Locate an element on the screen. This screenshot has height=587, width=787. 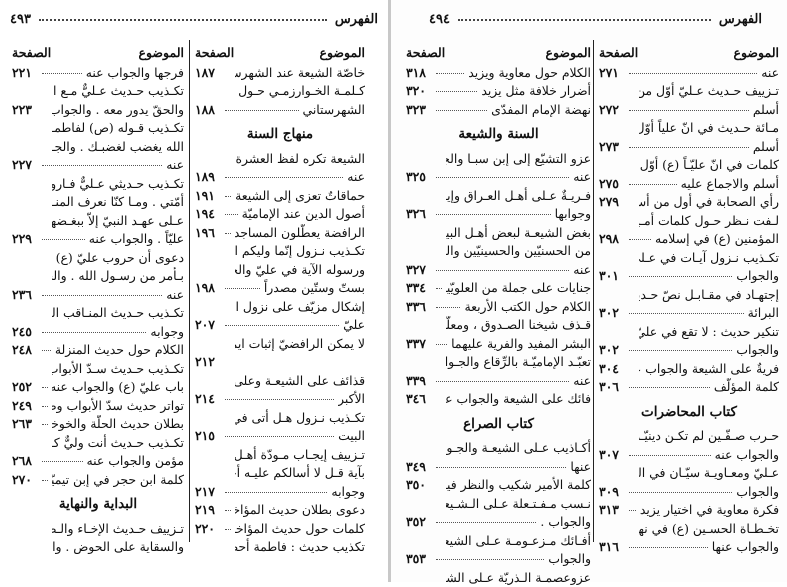
entry-topic: دعوى أن حروب عليّ (ع) لم يكن is located at coordinates (118, 258).